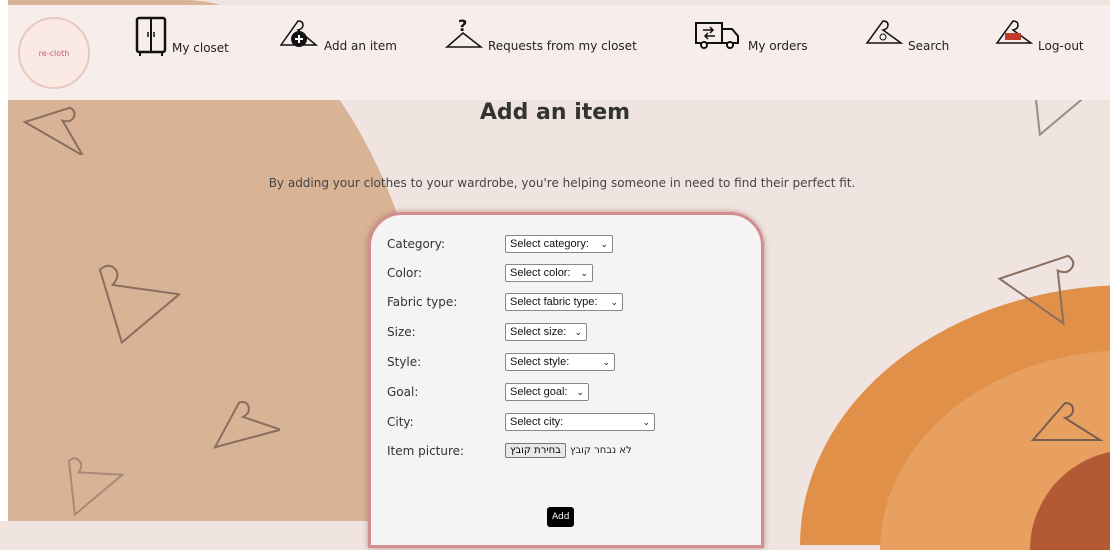  I want to click on category-label: Category:, so click(416, 244).